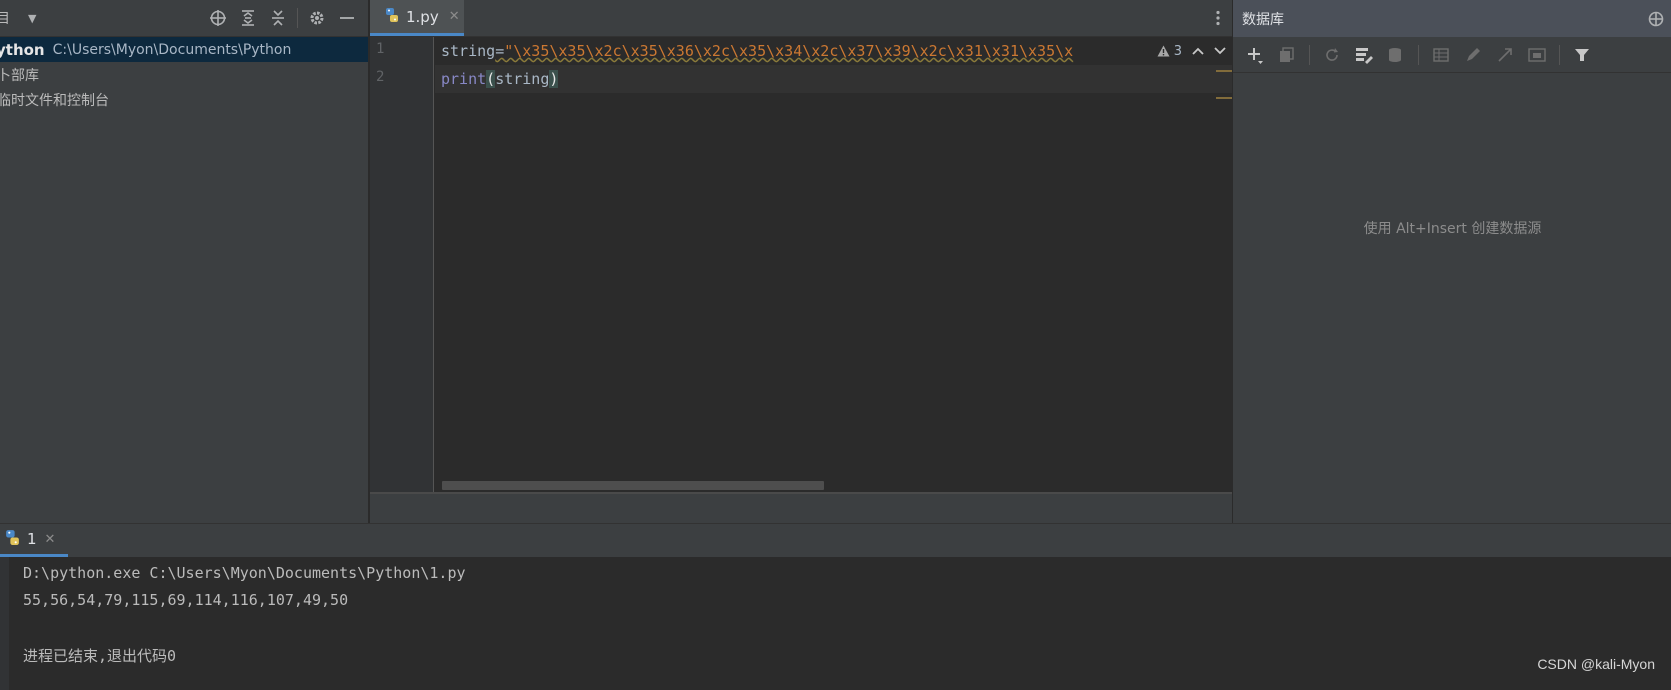 The height and width of the screenshot is (690, 1671). Describe the element at coordinates (554, 79) in the screenshot. I see `code-paren-close: )` at that location.